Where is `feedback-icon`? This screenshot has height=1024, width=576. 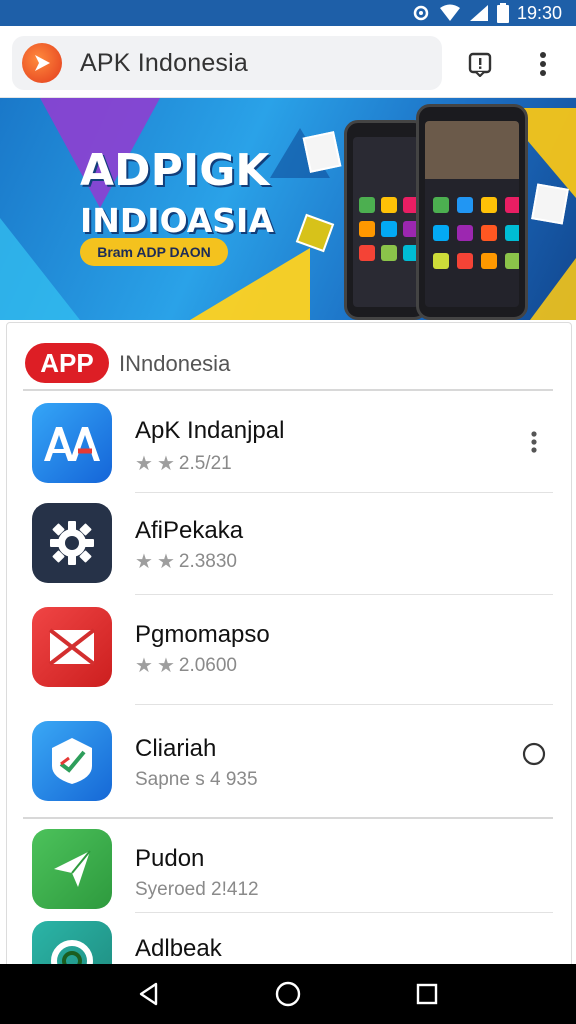 feedback-icon is located at coordinates (480, 64).